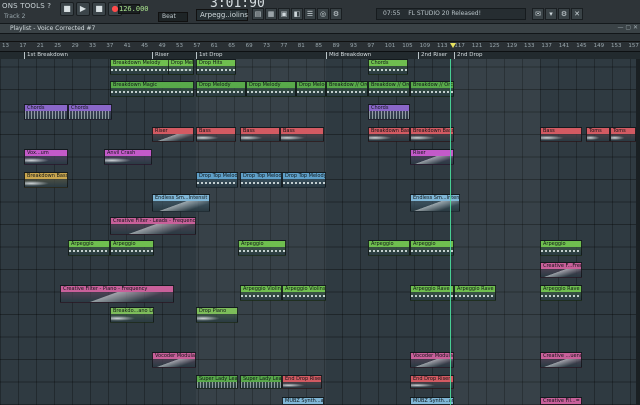 The image size is (640, 405). I want to click on tempo-display: 126.000, so click(133, 9).